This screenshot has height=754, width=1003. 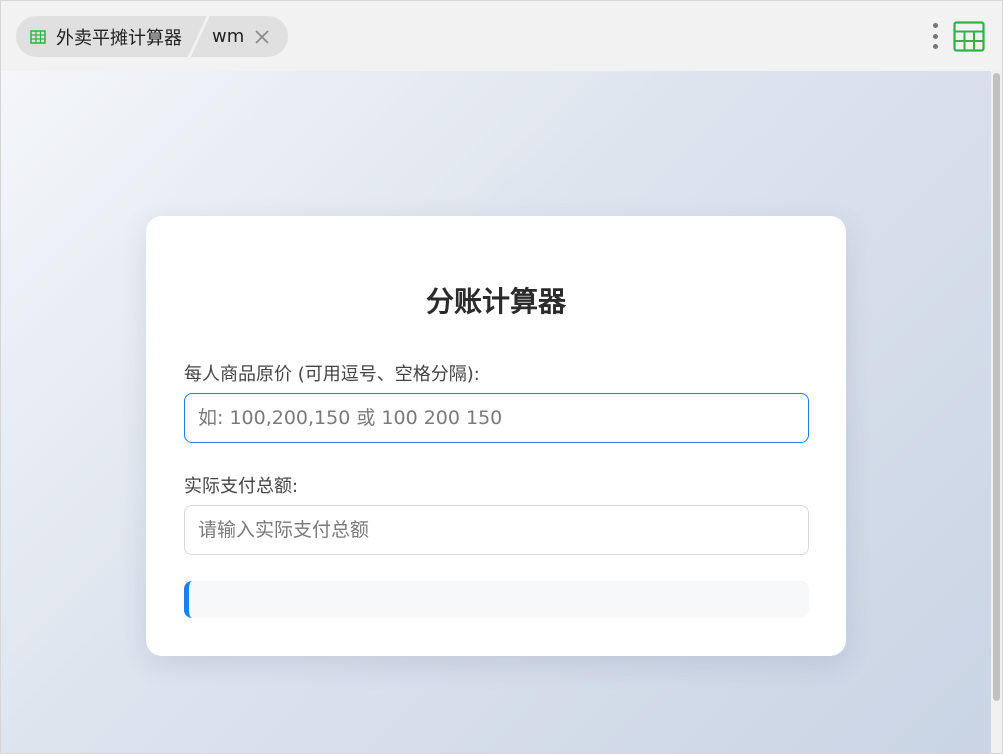 What do you see at coordinates (262, 37) in the screenshot?
I see `close-icon` at bounding box center [262, 37].